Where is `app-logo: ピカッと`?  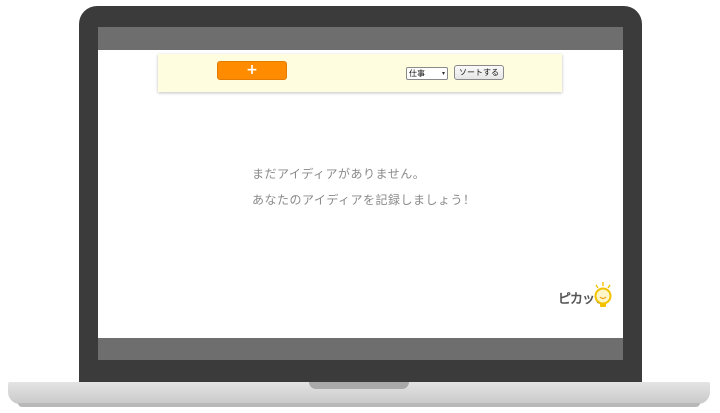 app-logo: ピカッと is located at coordinates (586, 300).